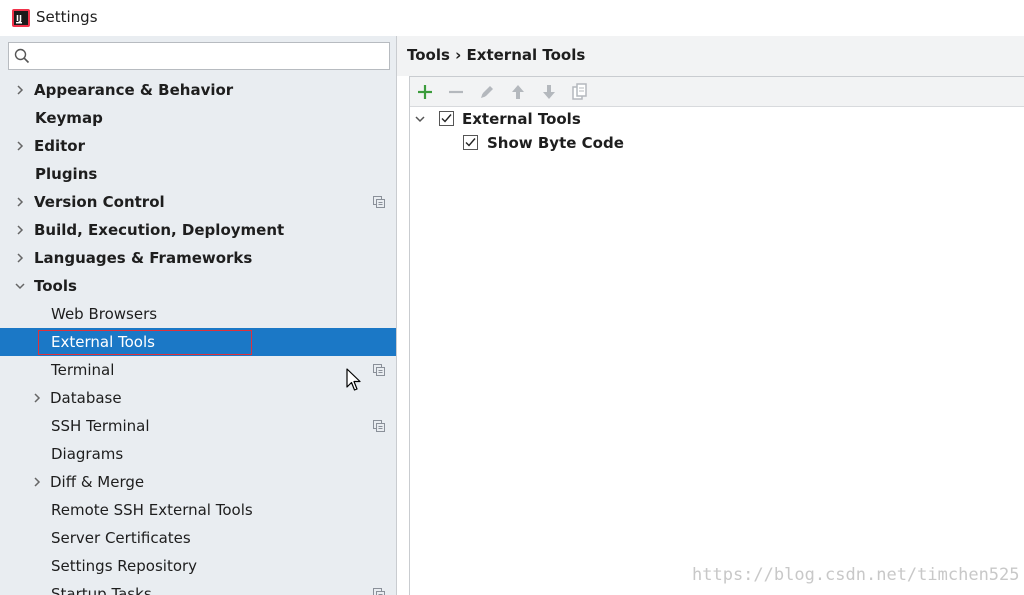 The height and width of the screenshot is (595, 1024). Describe the element at coordinates (555, 143) in the screenshot. I see `tool-item-label: Show Byte Code` at that location.